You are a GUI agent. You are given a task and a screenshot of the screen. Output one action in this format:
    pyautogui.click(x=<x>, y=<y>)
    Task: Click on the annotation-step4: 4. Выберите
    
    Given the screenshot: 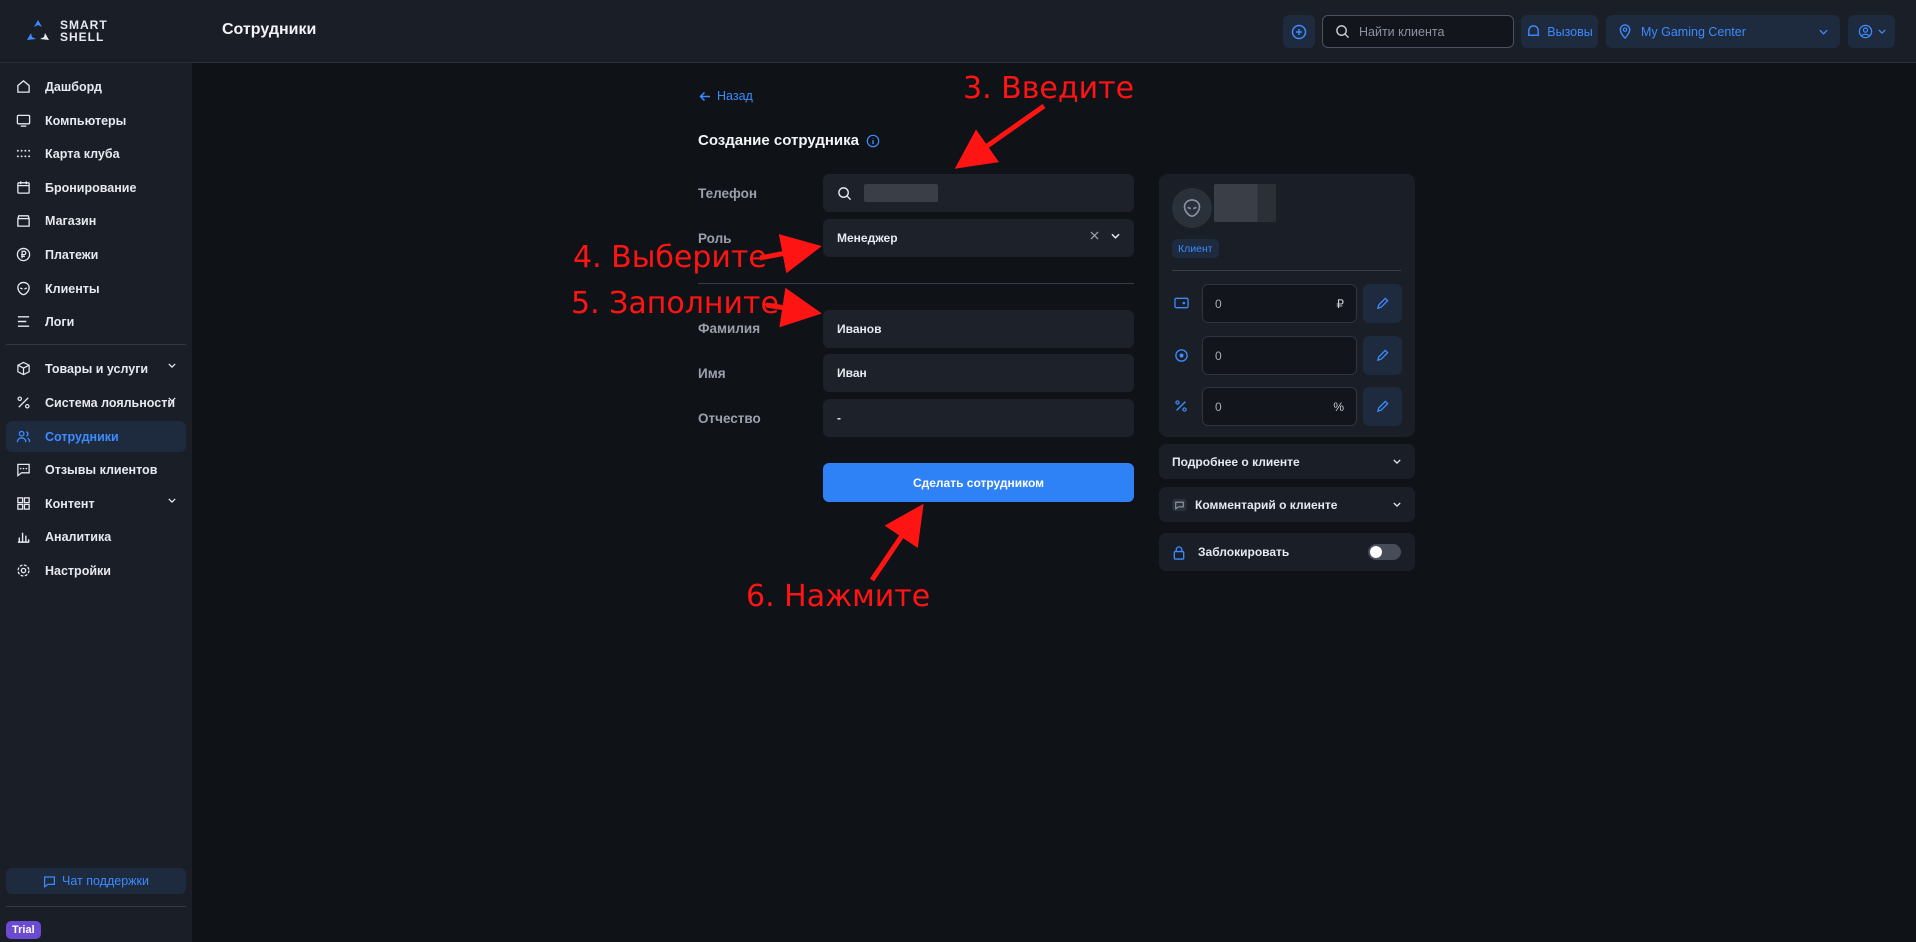 What is the action you would take?
    pyautogui.click(x=670, y=257)
    